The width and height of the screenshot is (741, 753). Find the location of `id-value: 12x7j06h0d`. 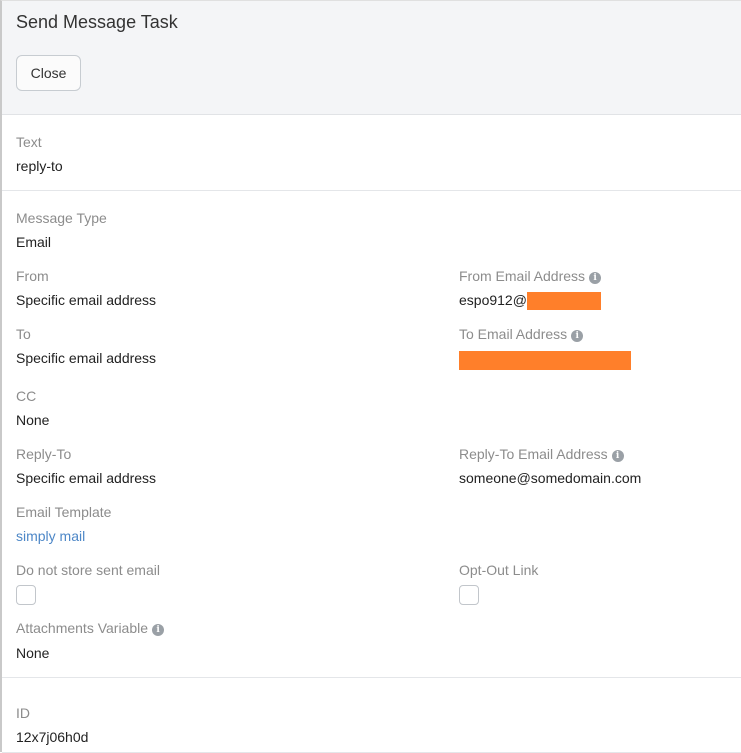

id-value: 12x7j06h0d is located at coordinates (52, 737).